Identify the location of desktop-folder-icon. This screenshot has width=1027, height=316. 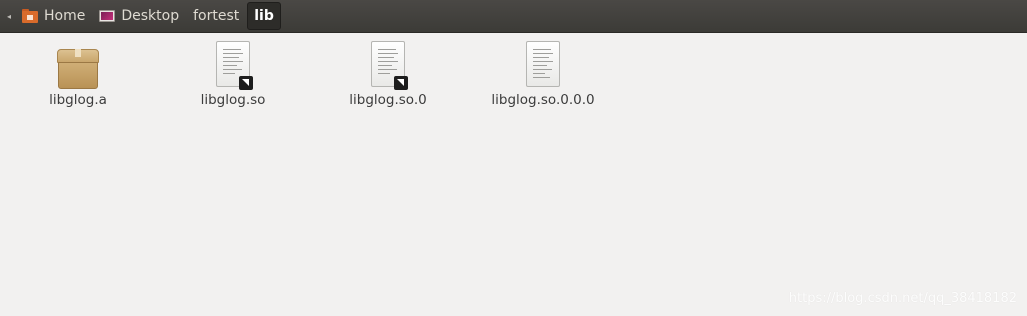
(107, 16).